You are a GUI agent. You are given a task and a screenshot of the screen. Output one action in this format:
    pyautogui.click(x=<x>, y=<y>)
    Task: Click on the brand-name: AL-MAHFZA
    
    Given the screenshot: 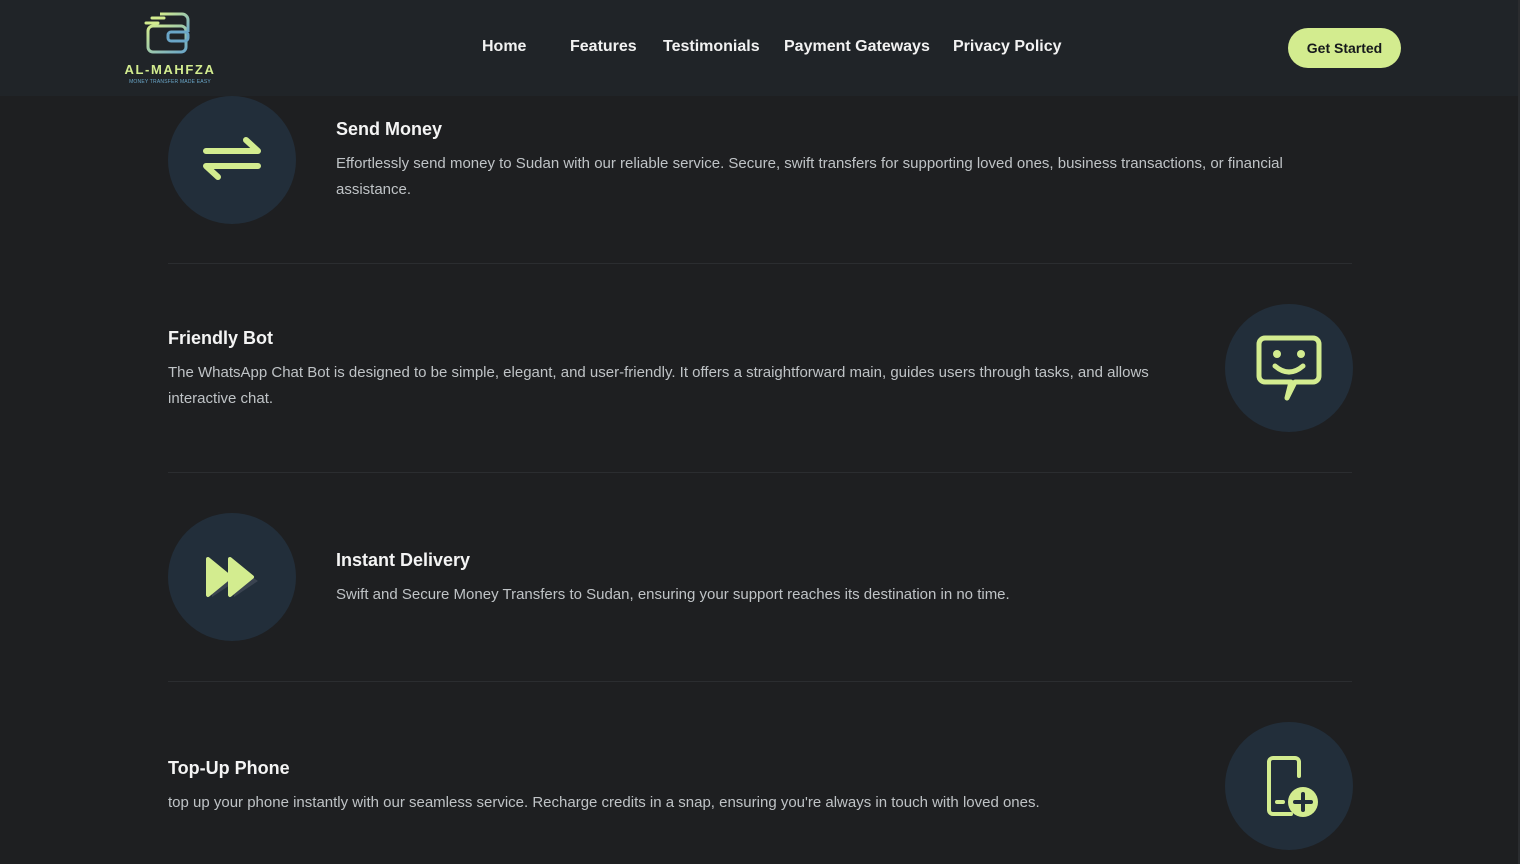 What is the action you would take?
    pyautogui.click(x=170, y=69)
    